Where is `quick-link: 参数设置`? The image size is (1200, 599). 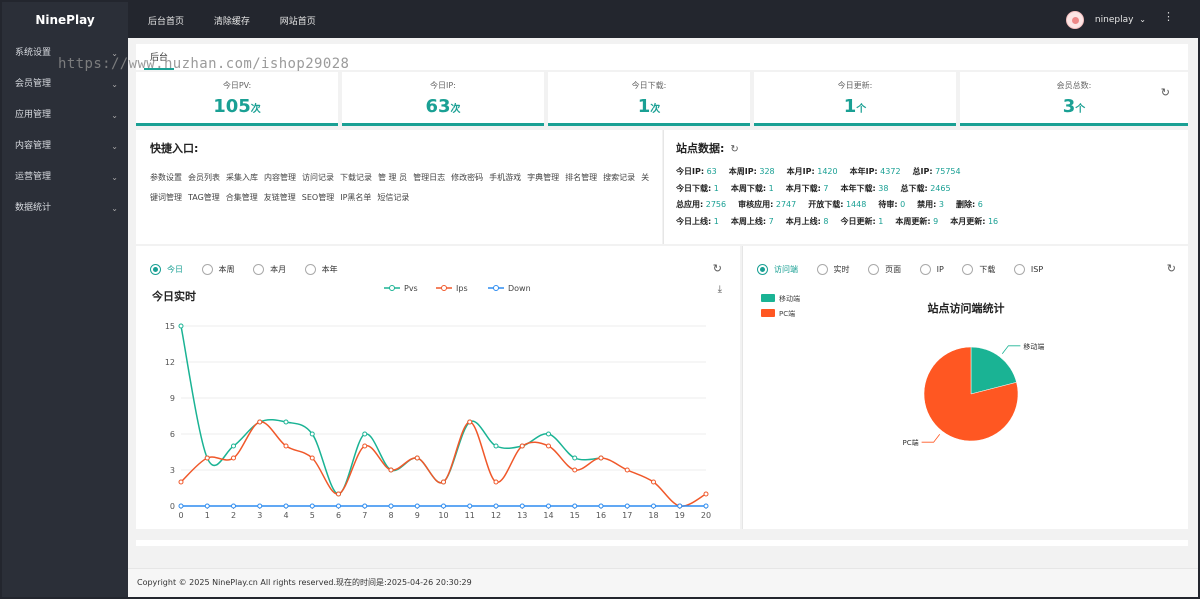 quick-link: 参数设置 is located at coordinates (166, 177).